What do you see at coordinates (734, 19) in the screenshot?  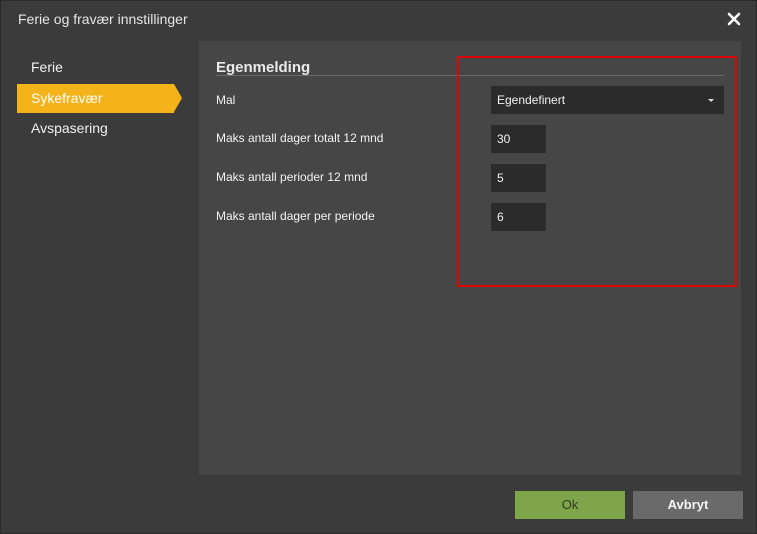 I see `close-icon` at bounding box center [734, 19].